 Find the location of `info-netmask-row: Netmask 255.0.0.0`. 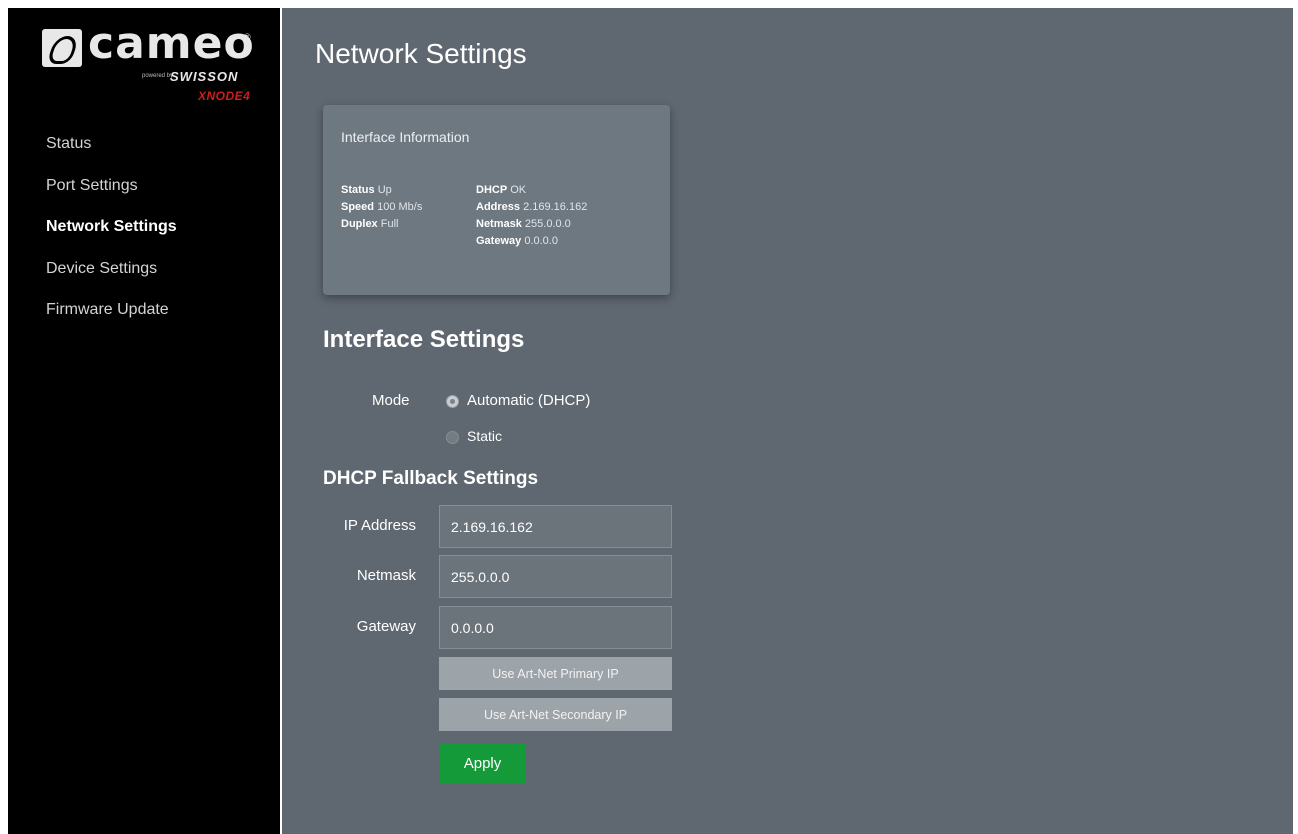

info-netmask-row: Netmask 255.0.0.0 is located at coordinates (531, 224).